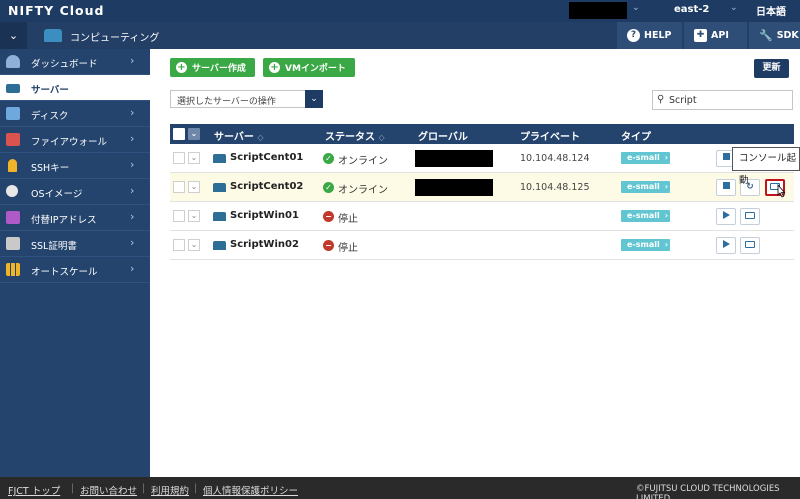 The image size is (800, 499). What do you see at coordinates (350, 137) in the screenshot?
I see `column-label: ステータス` at bounding box center [350, 137].